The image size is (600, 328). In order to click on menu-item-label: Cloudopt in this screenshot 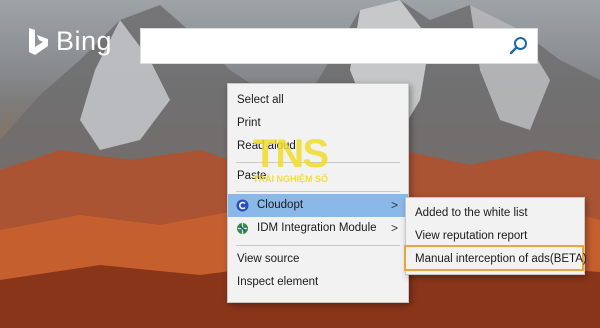, I will do `click(280, 205)`.